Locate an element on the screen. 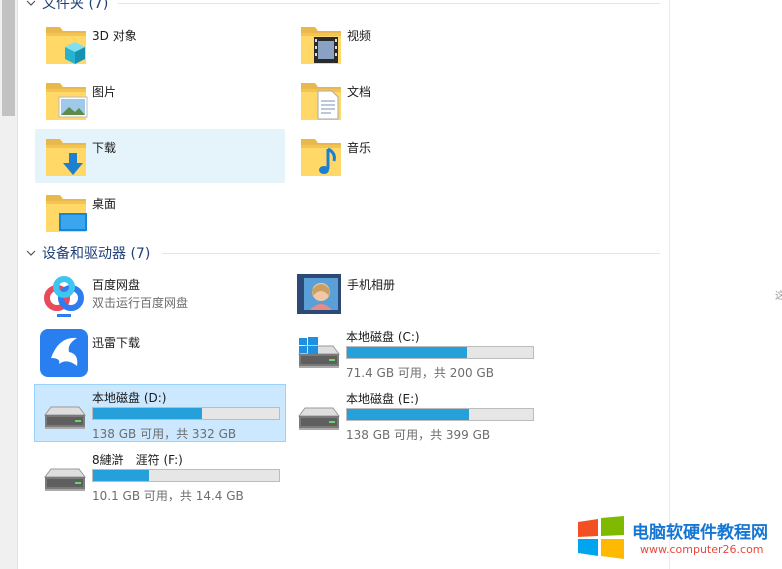  drive-d: 本地磁盘 (D:) 138 GB 可用，共 332 GB is located at coordinates (160, 413).